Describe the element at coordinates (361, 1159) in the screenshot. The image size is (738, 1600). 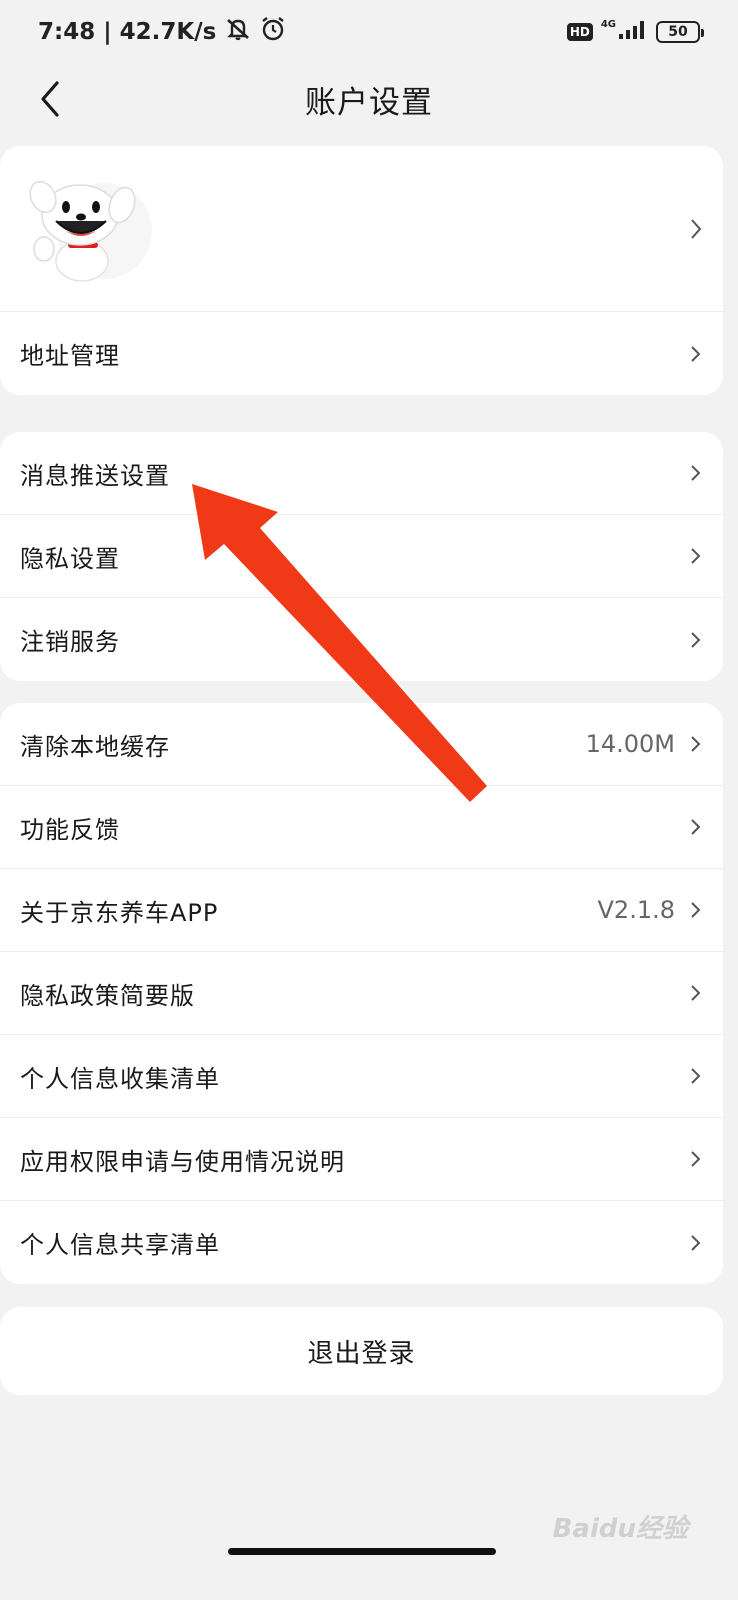
I see `app-permissions-row: 应用权限申请与使用情况说明` at that location.